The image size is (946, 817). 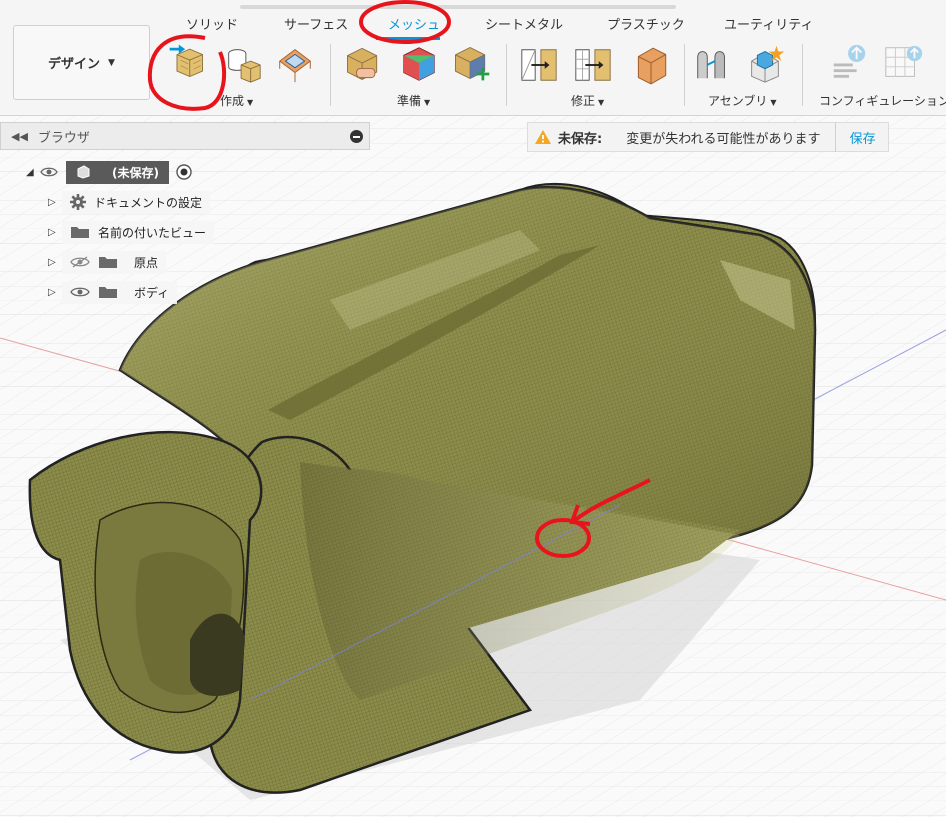 I want to click on tab-utility: ユーティリティ, so click(x=768, y=25).